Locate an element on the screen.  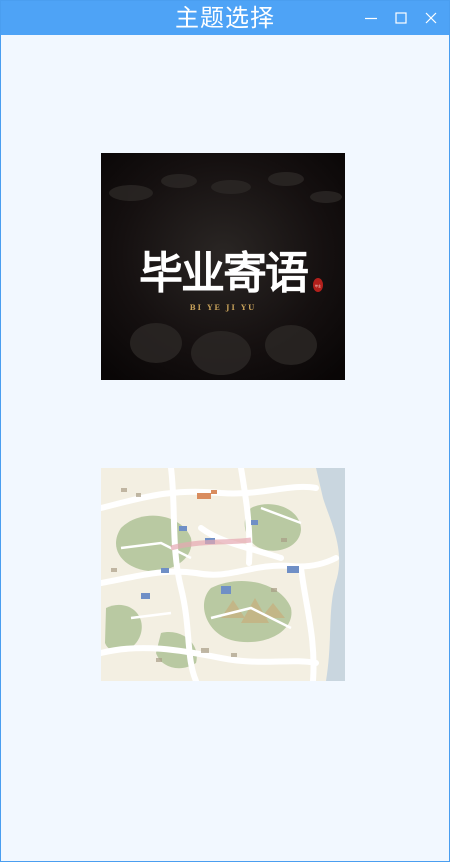
theme-campus-map is located at coordinates (223, 574).